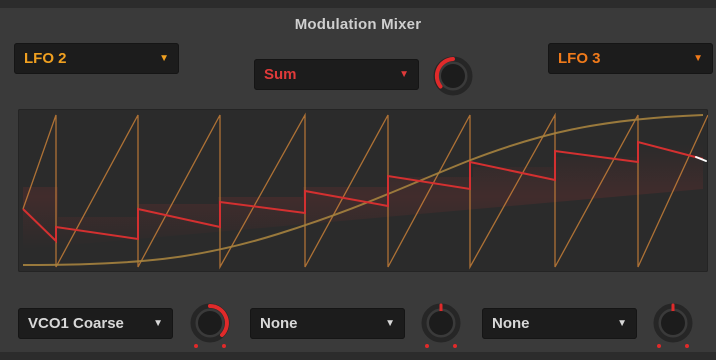 The width and height of the screenshot is (716, 360). Describe the element at coordinates (327, 323) in the screenshot. I see `destination-2-dropdown: None ▼` at that location.